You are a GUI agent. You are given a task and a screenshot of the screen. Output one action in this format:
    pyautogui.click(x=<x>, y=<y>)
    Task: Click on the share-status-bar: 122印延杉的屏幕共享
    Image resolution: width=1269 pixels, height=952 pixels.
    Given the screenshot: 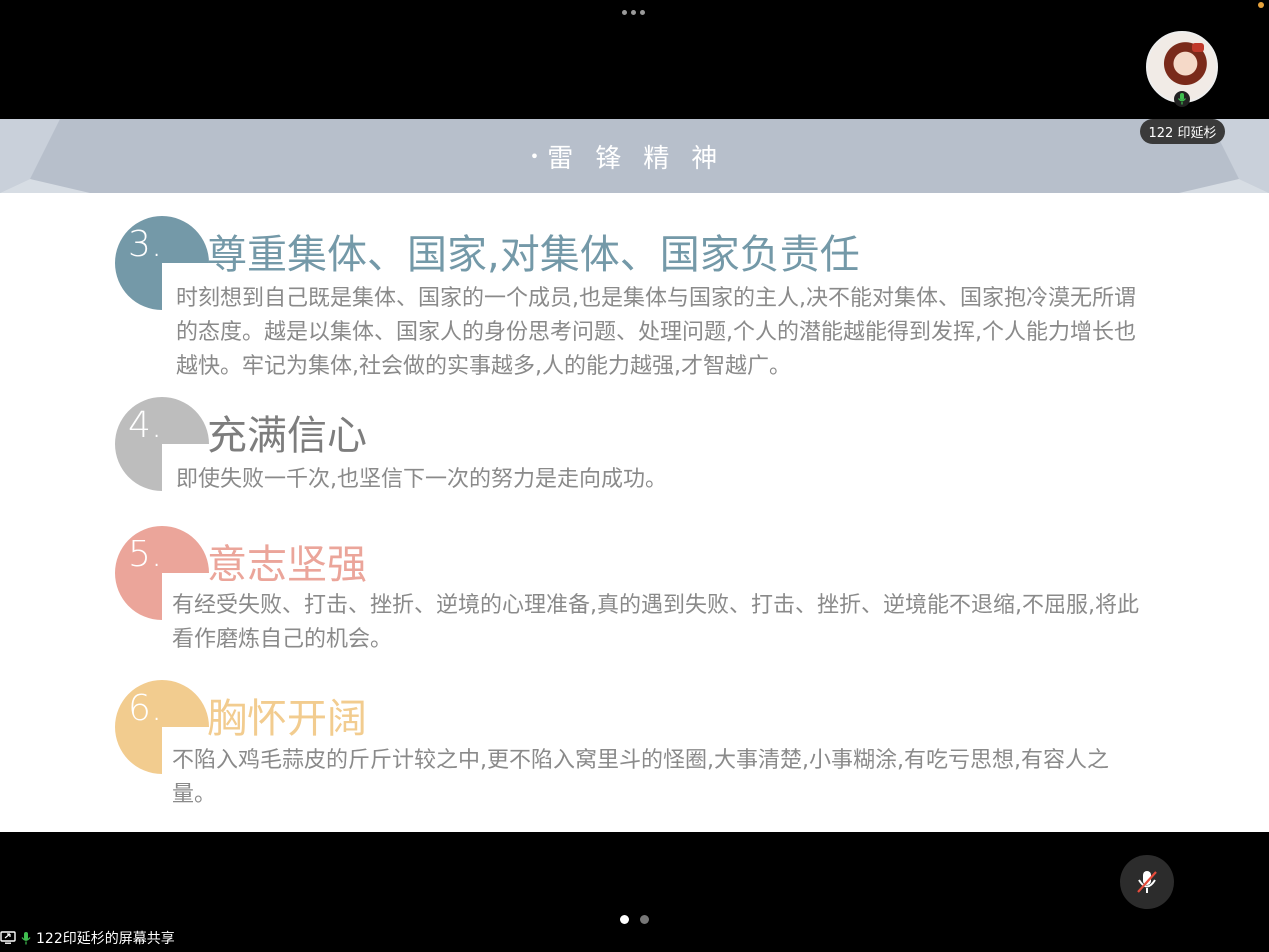 What is the action you would take?
    pyautogui.click(x=87, y=938)
    